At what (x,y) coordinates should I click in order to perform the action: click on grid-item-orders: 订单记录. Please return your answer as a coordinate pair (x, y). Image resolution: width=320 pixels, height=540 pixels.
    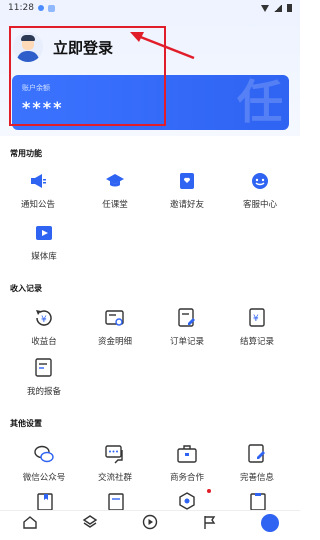
    Looking at the image, I should click on (187, 327).